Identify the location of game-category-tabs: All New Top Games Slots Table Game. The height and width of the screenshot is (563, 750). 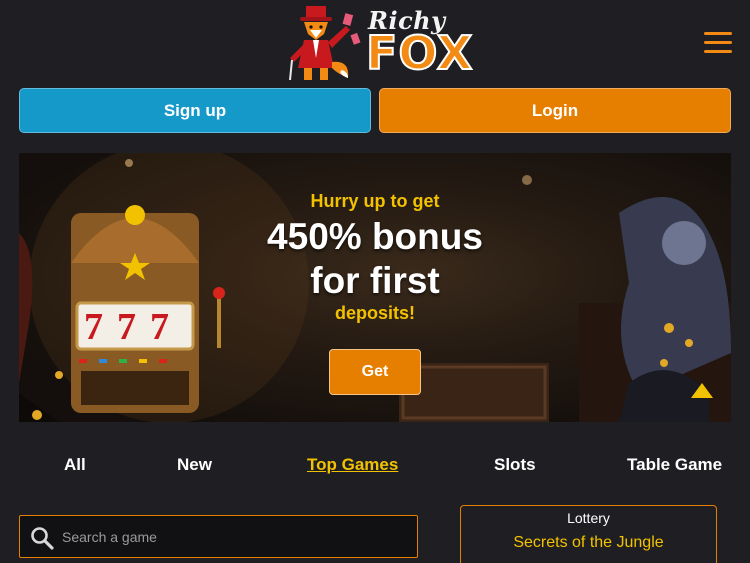
(375, 468).